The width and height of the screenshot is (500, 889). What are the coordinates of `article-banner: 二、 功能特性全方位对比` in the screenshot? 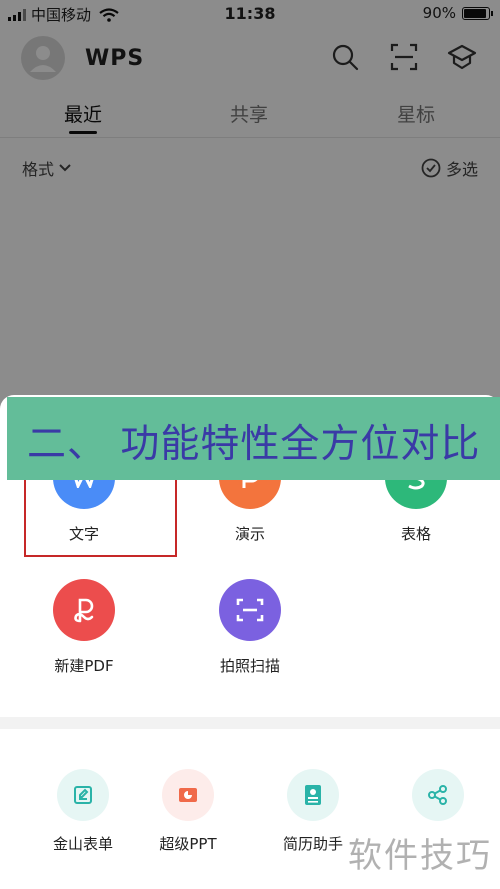 It's located at (253, 438).